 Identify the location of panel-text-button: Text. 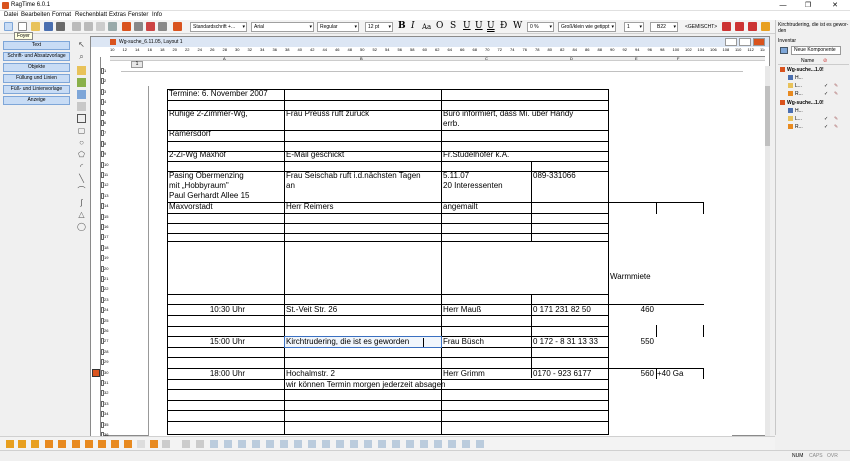
(36, 45).